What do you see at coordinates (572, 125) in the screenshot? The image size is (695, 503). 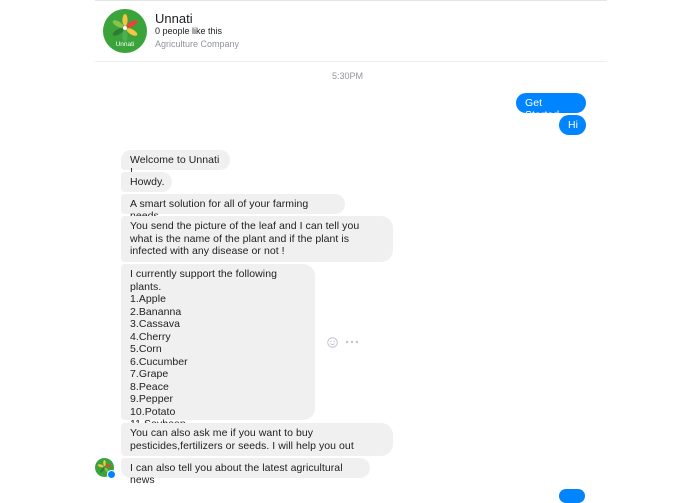 I see `outgoing-message: Hi` at bounding box center [572, 125].